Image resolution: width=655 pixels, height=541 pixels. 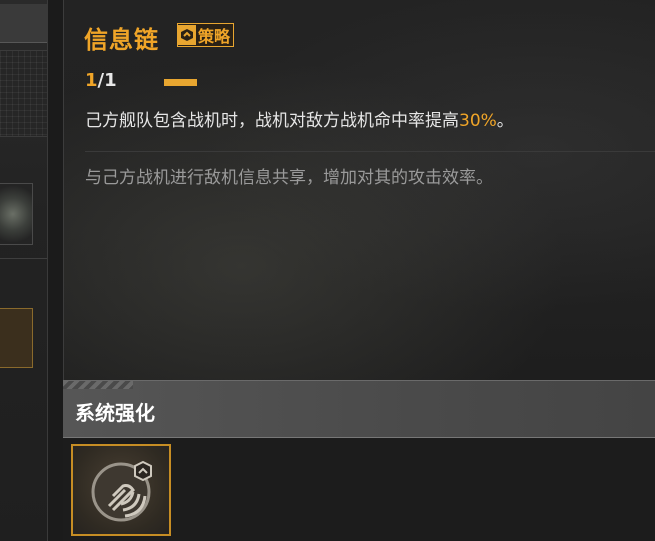 I want to click on level-bar, so click(x=180, y=82).